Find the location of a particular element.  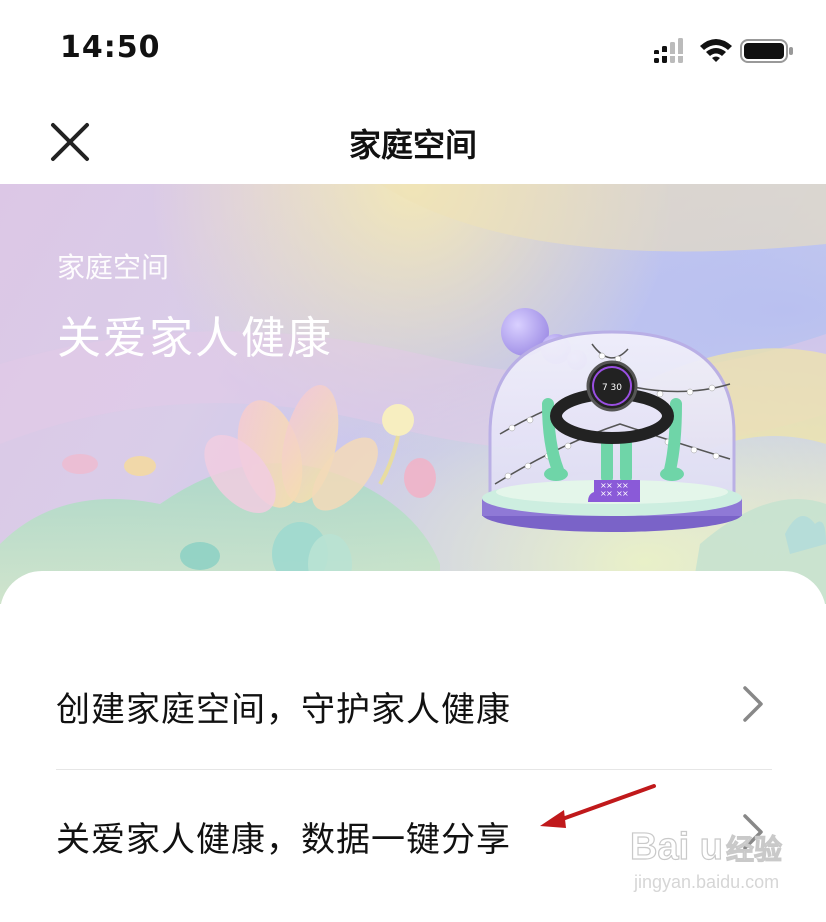

list-item-label: 创建家庭空间，守护家人健康 is located at coordinates (283, 710).